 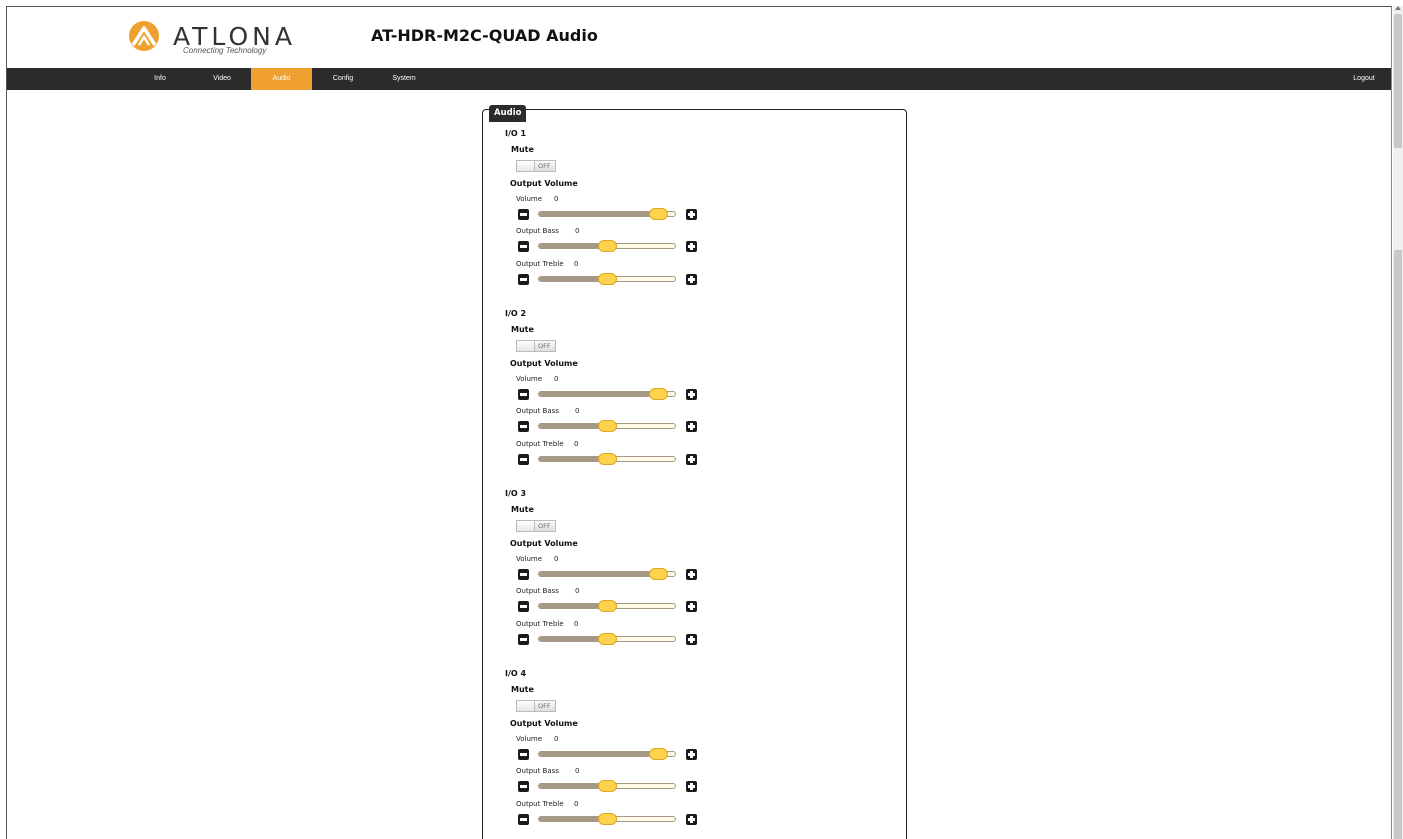 What do you see at coordinates (522, 509) in the screenshot?
I see `mute-label: Mute` at bounding box center [522, 509].